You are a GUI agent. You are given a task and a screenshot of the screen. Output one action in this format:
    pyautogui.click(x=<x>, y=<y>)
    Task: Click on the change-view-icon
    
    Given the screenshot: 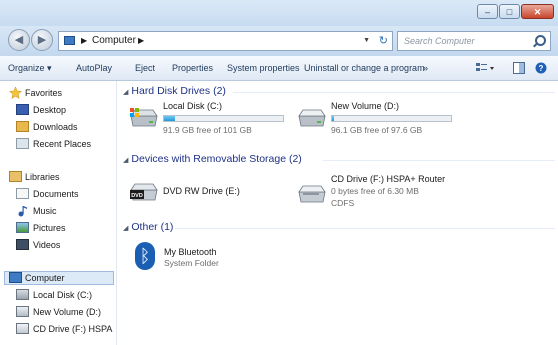 What is the action you would take?
    pyautogui.click(x=485, y=67)
    